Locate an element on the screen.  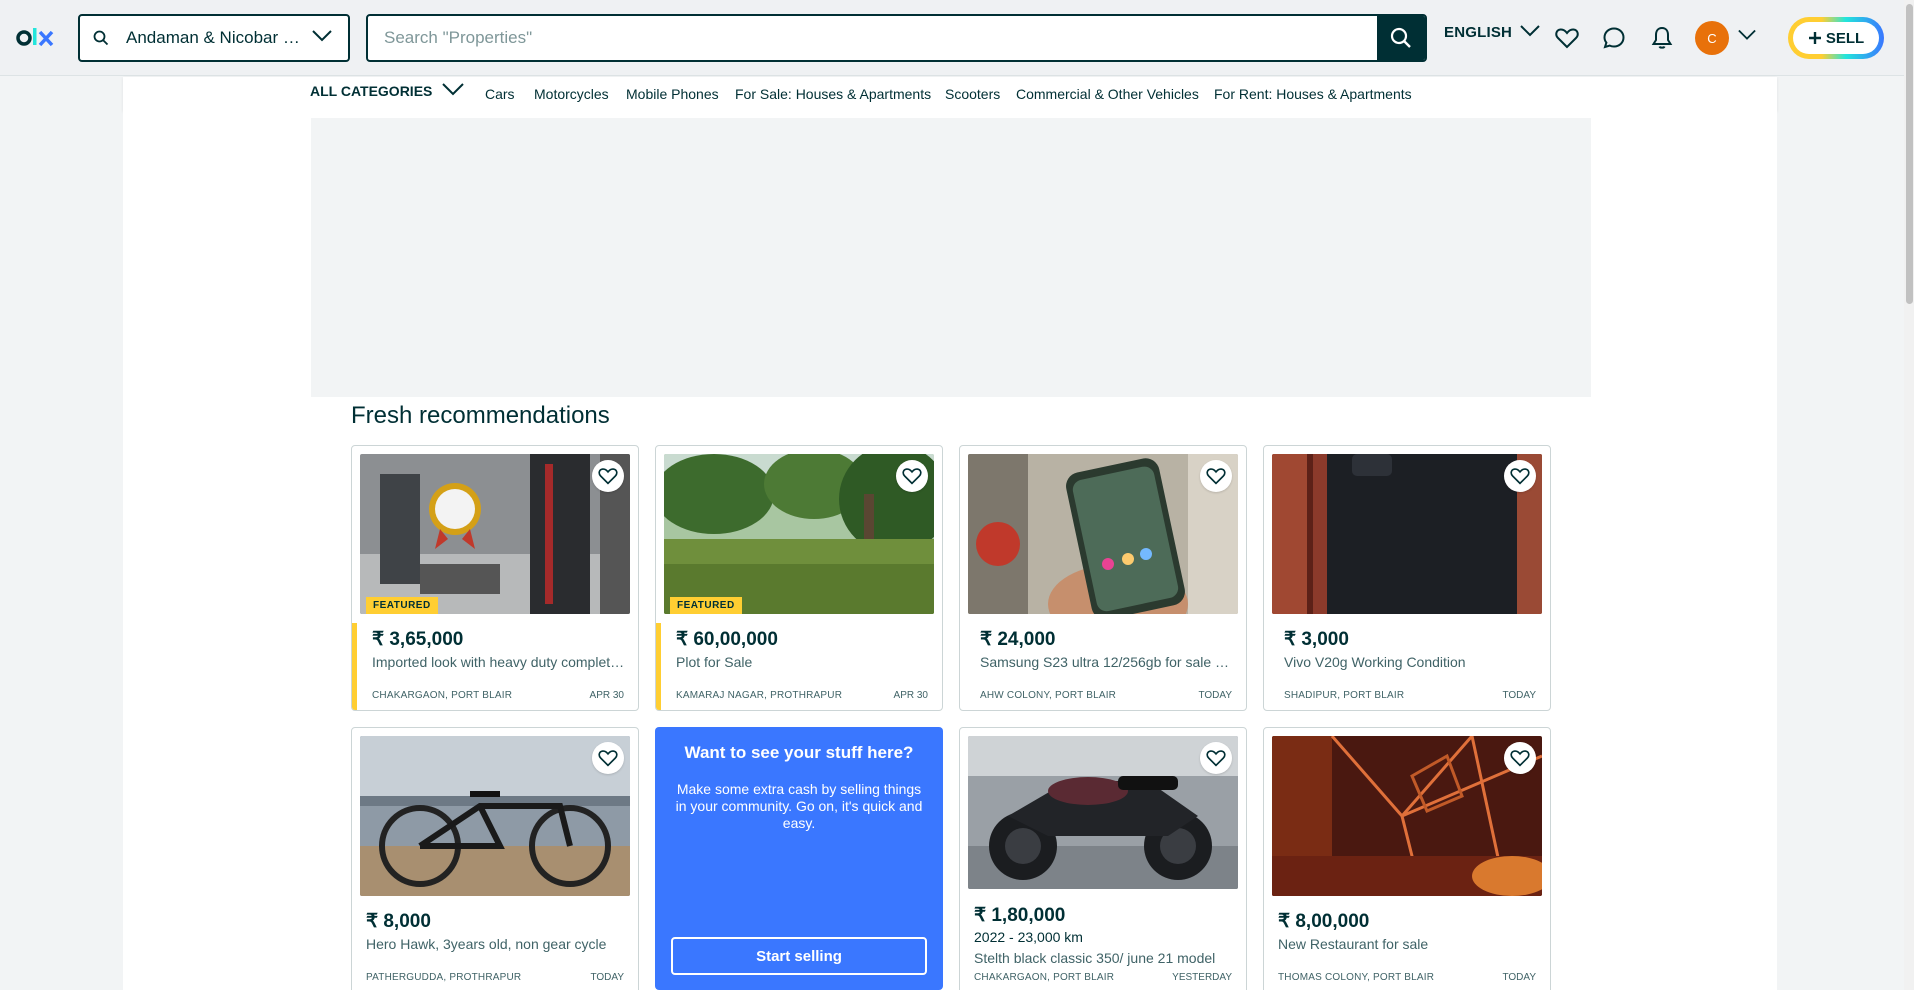
category-link-for-sale-houses: For Sale: Houses & Apartments is located at coordinates (833, 94).